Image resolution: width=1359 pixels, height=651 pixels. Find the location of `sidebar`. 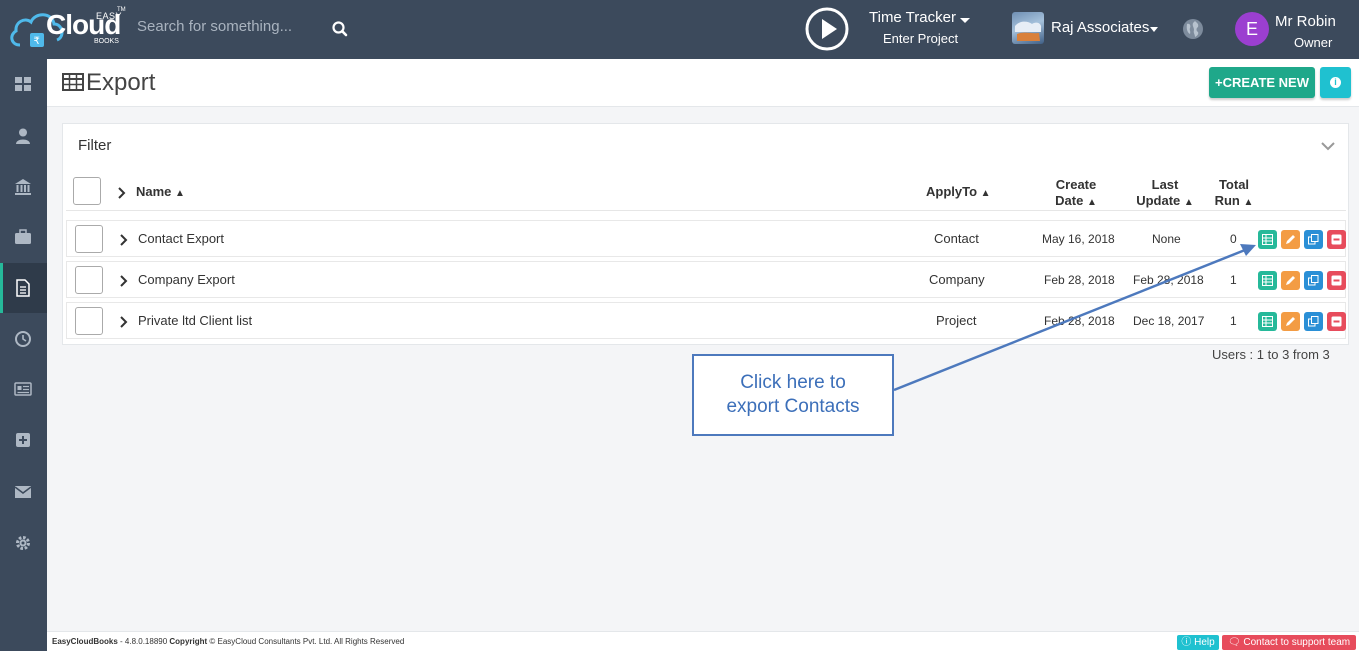

sidebar is located at coordinates (23, 355).